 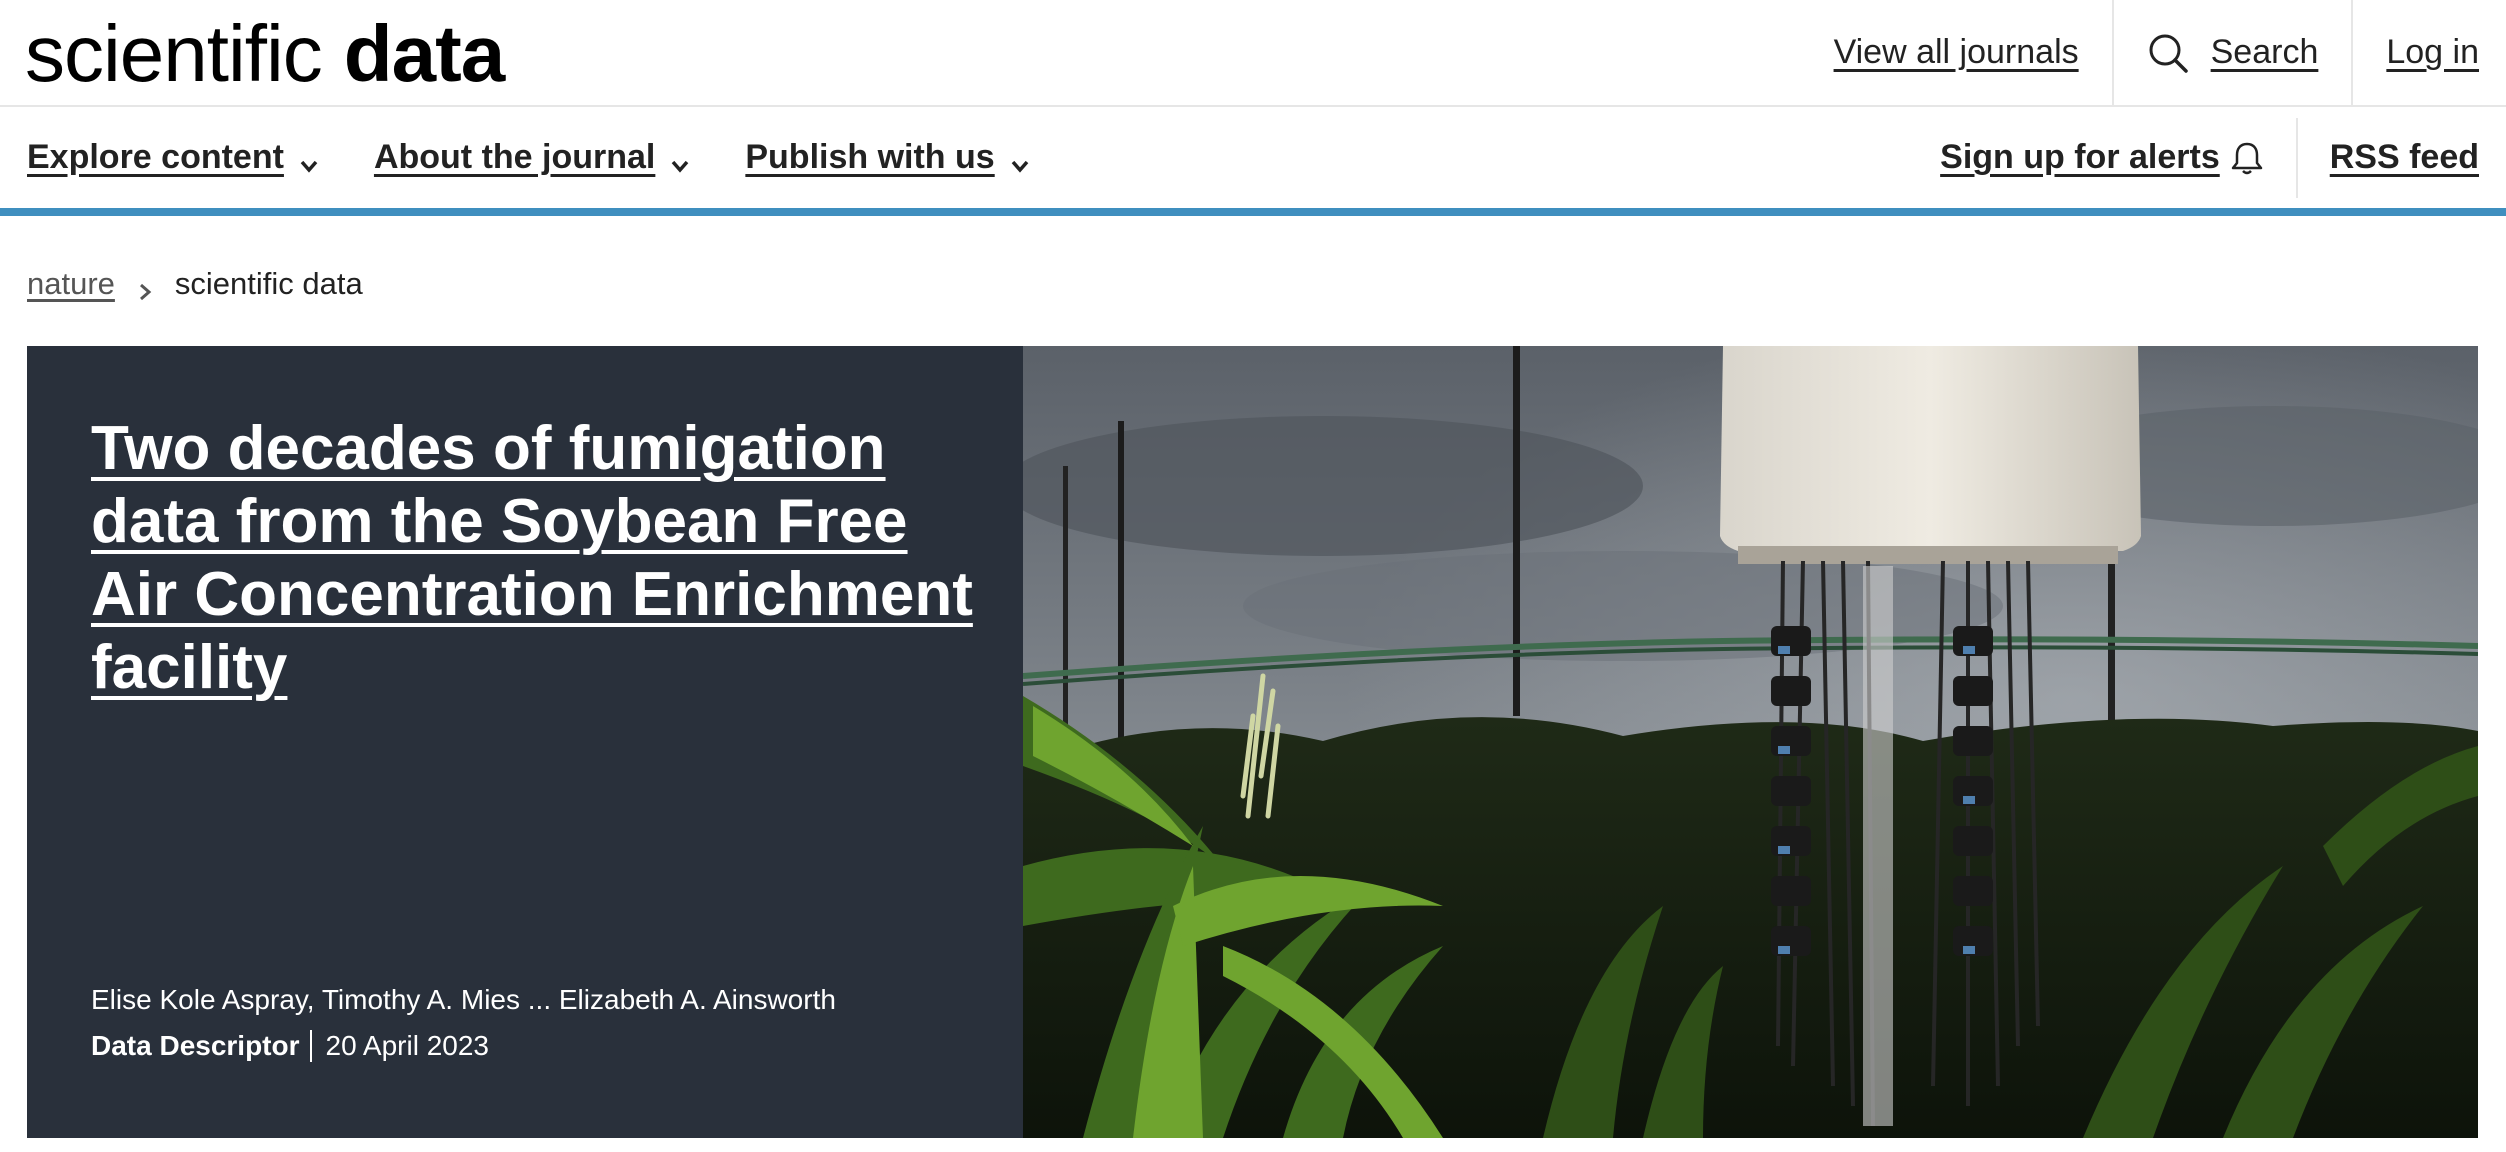 What do you see at coordinates (145, 287) in the screenshot?
I see `chevron-right-icon` at bounding box center [145, 287].